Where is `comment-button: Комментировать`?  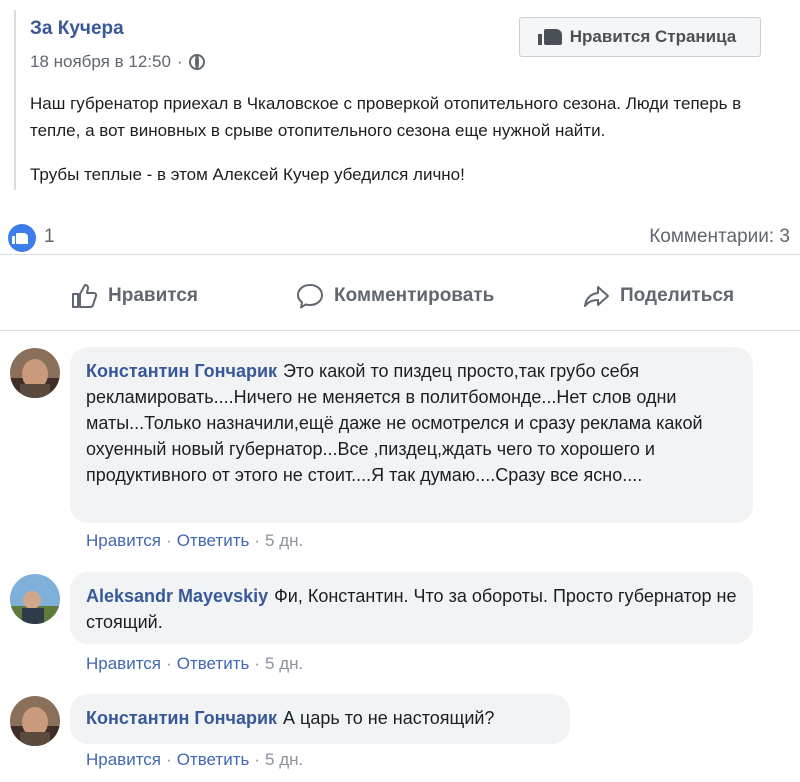 comment-button: Комментировать is located at coordinates (395, 296).